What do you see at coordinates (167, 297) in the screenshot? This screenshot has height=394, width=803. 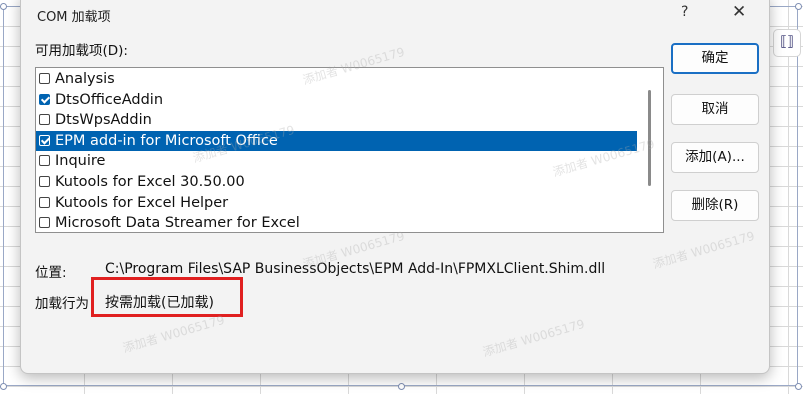 I see `red-highlight-box` at bounding box center [167, 297].